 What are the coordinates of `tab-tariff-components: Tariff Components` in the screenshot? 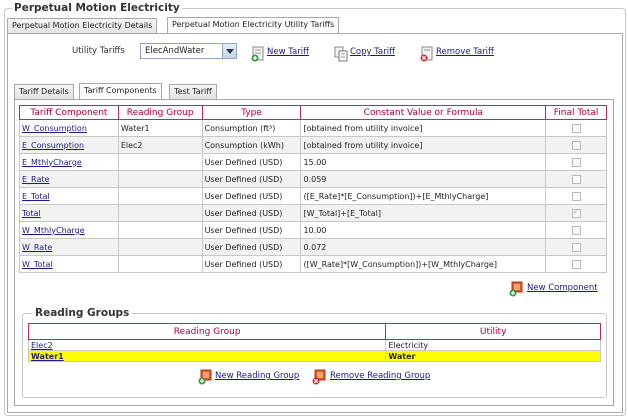 It's located at (120, 91).